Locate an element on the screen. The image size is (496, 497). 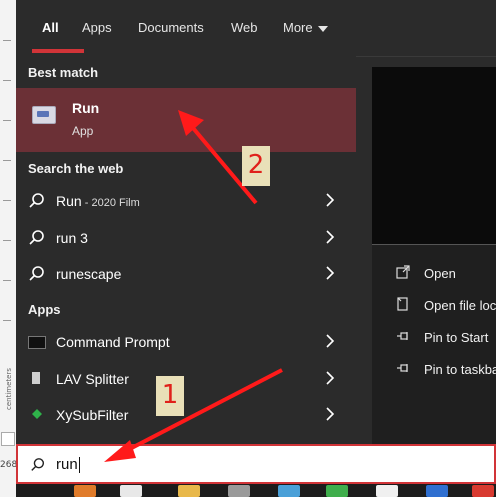
web-result-runescape: runescape is located at coordinates (186, 274).